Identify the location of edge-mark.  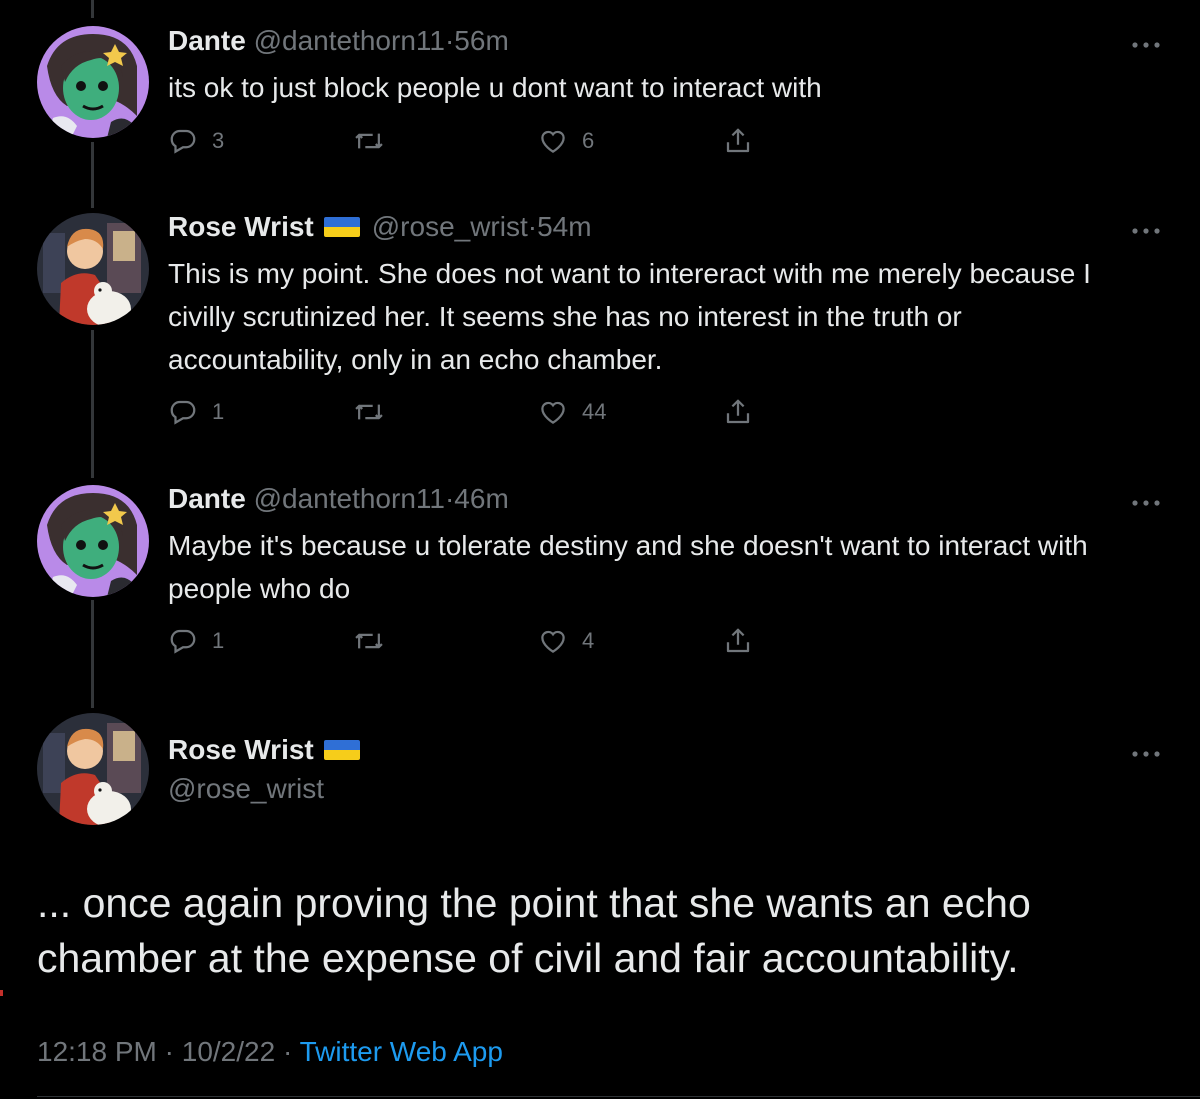
(1, 993).